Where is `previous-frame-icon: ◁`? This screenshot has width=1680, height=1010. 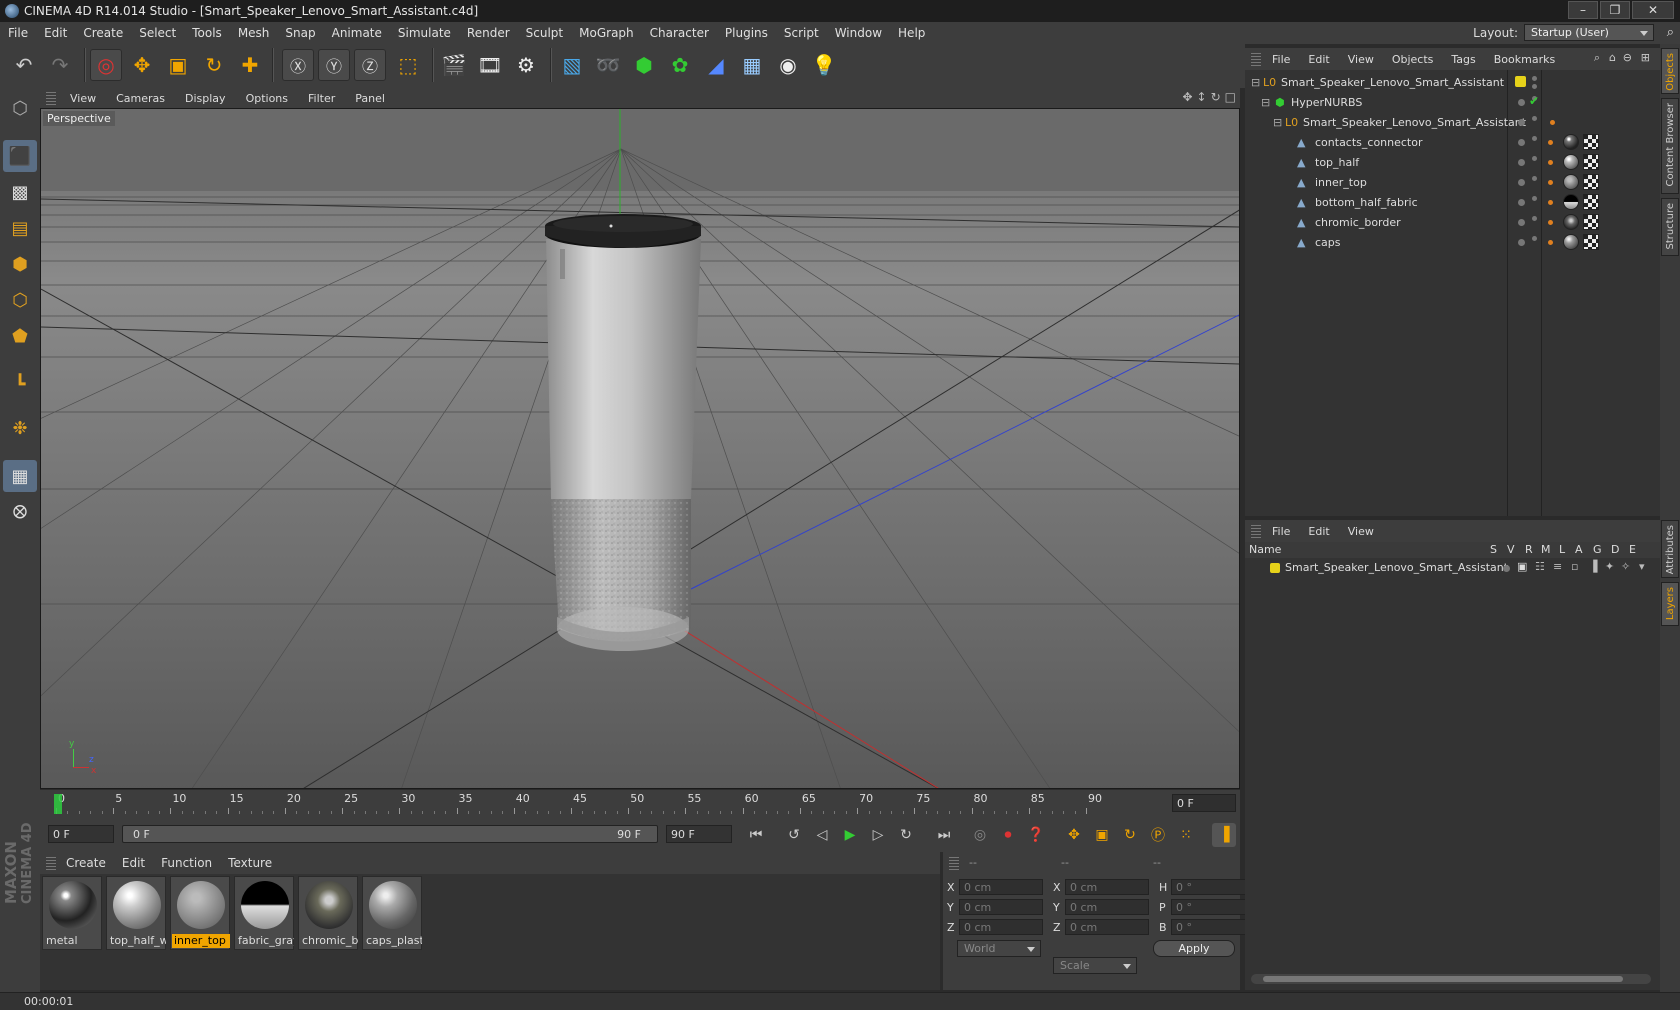 previous-frame-icon: ◁ is located at coordinates (822, 835).